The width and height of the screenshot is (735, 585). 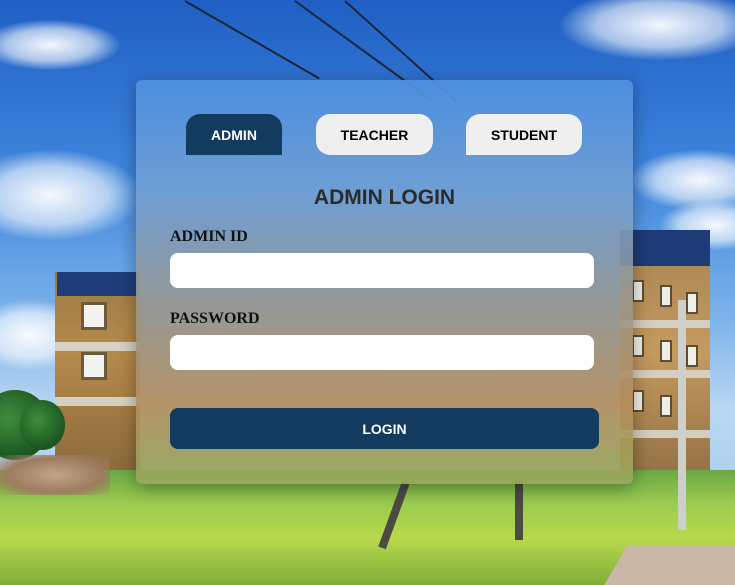 I want to click on password-label: PASSWORD, so click(x=215, y=318).